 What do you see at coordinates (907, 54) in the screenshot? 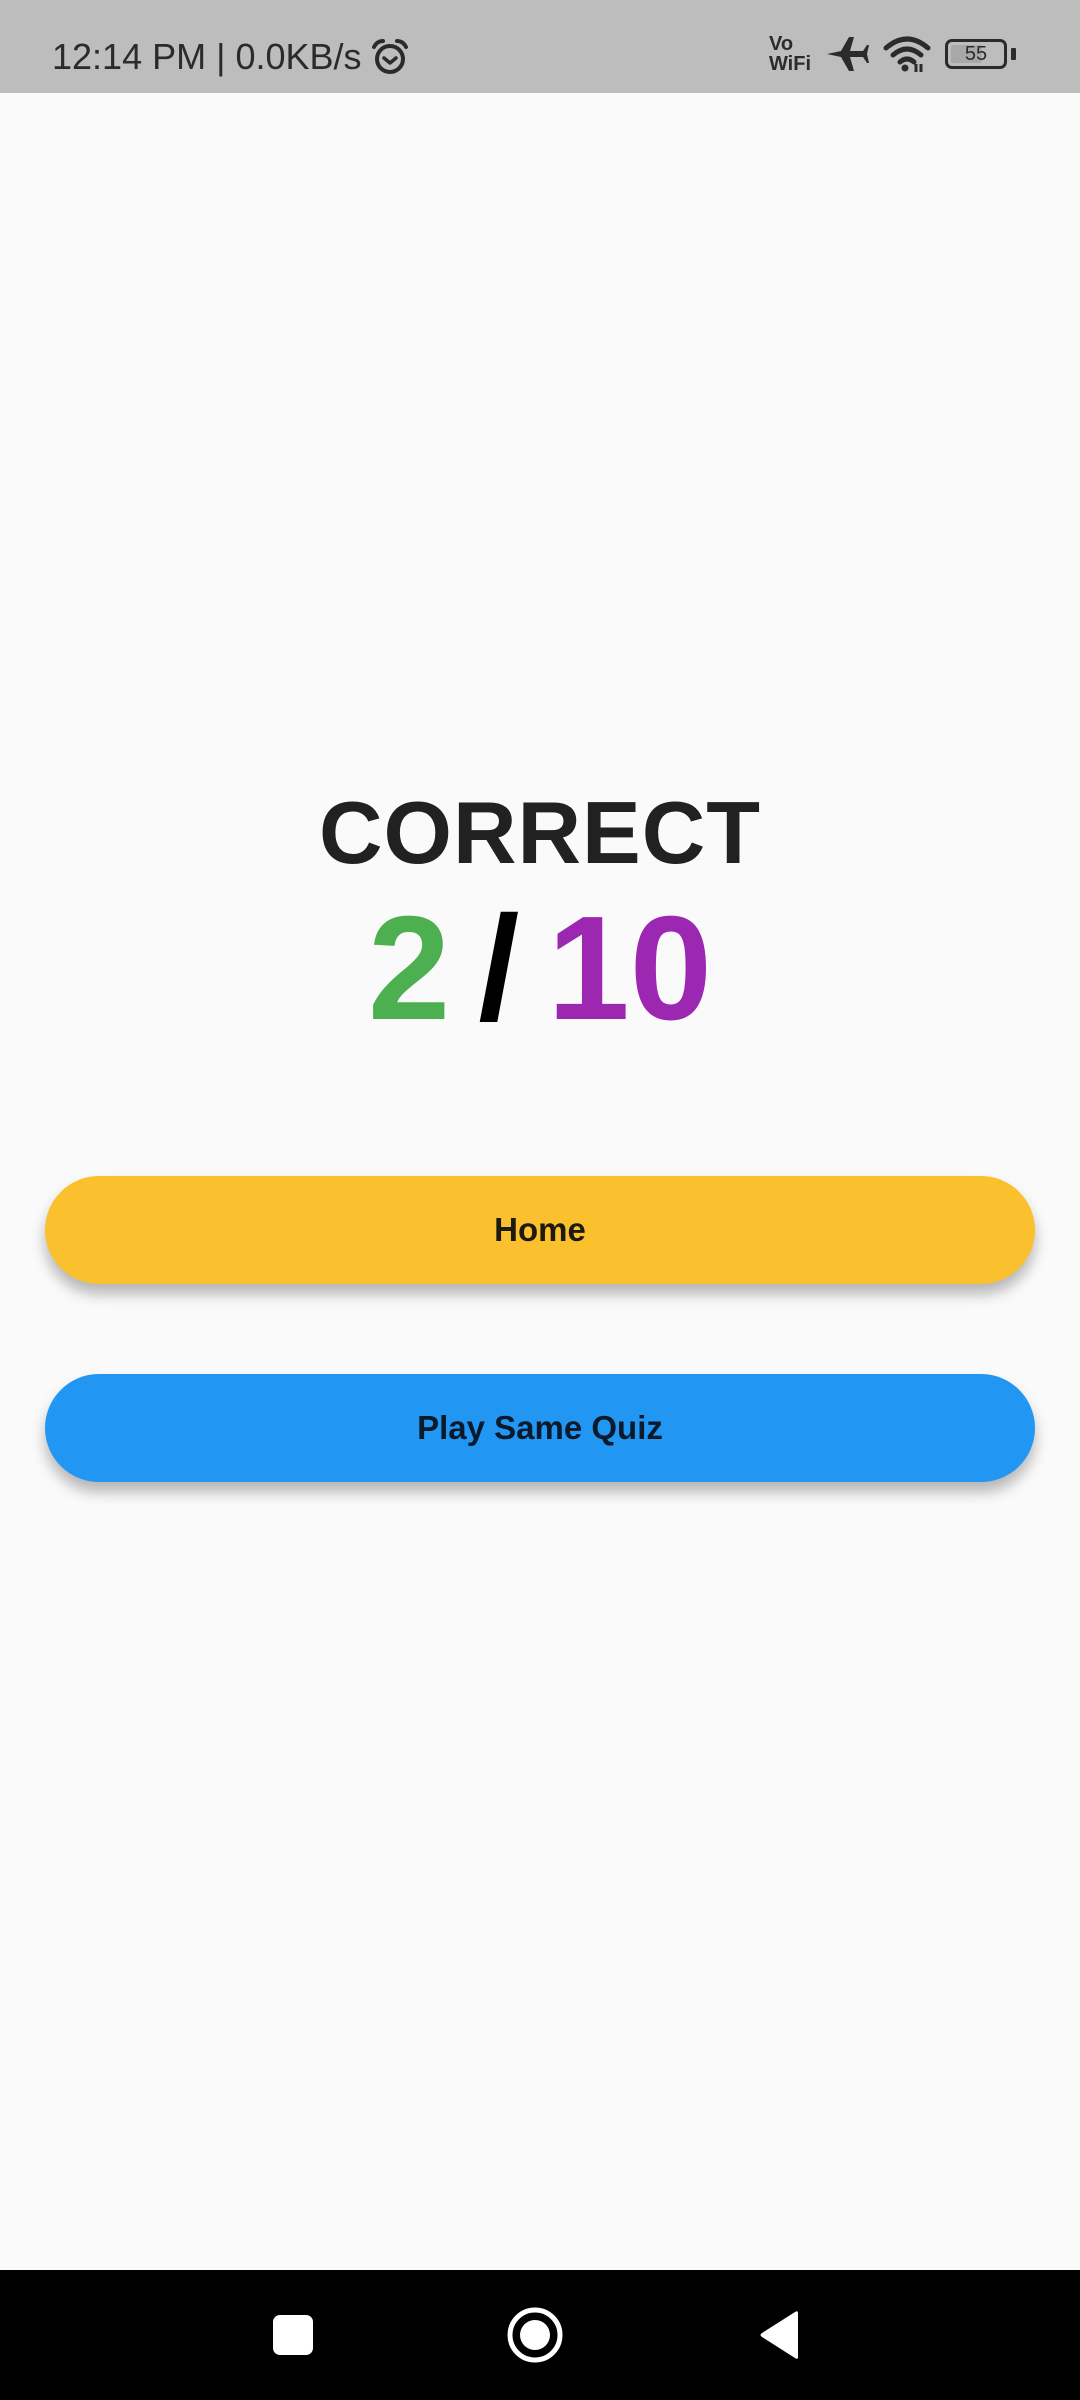
I see `wifi-icon` at bounding box center [907, 54].